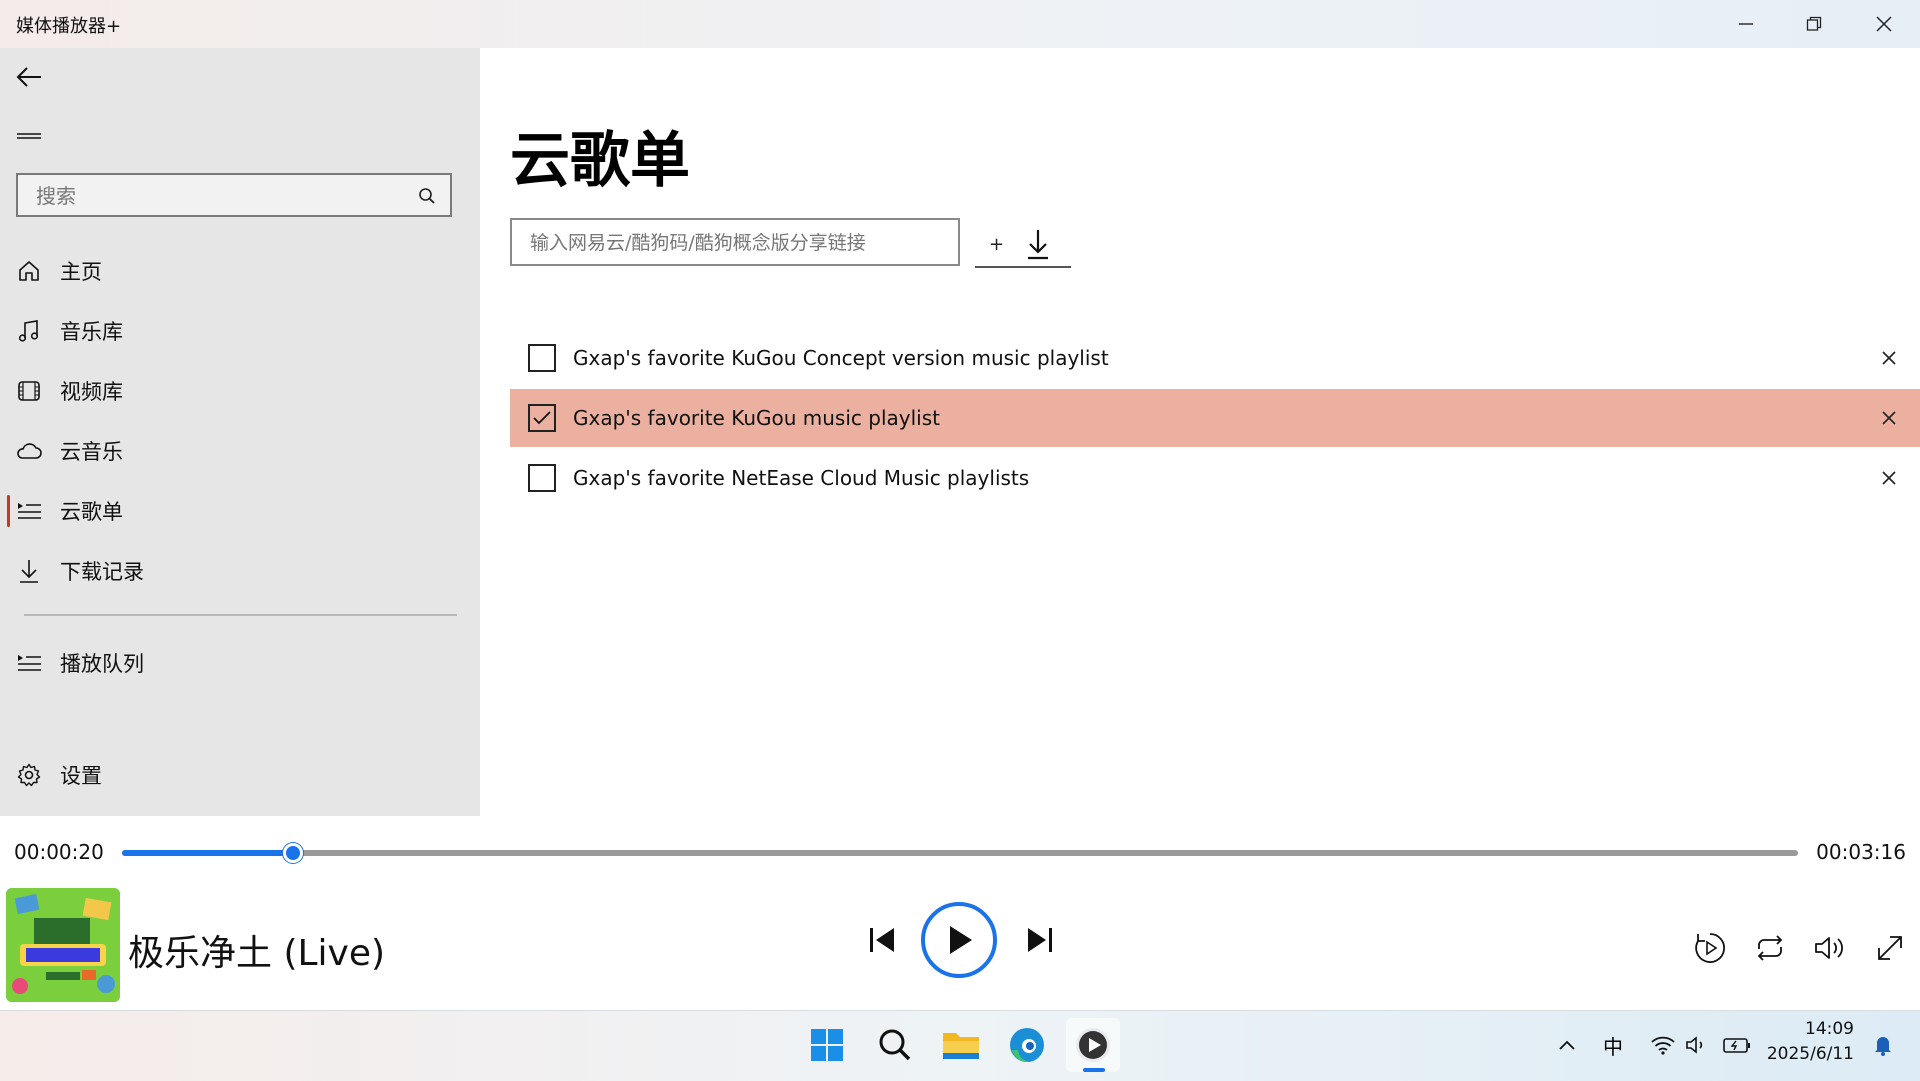  I want to click on sidebar-item-label: 视频库, so click(91, 392).